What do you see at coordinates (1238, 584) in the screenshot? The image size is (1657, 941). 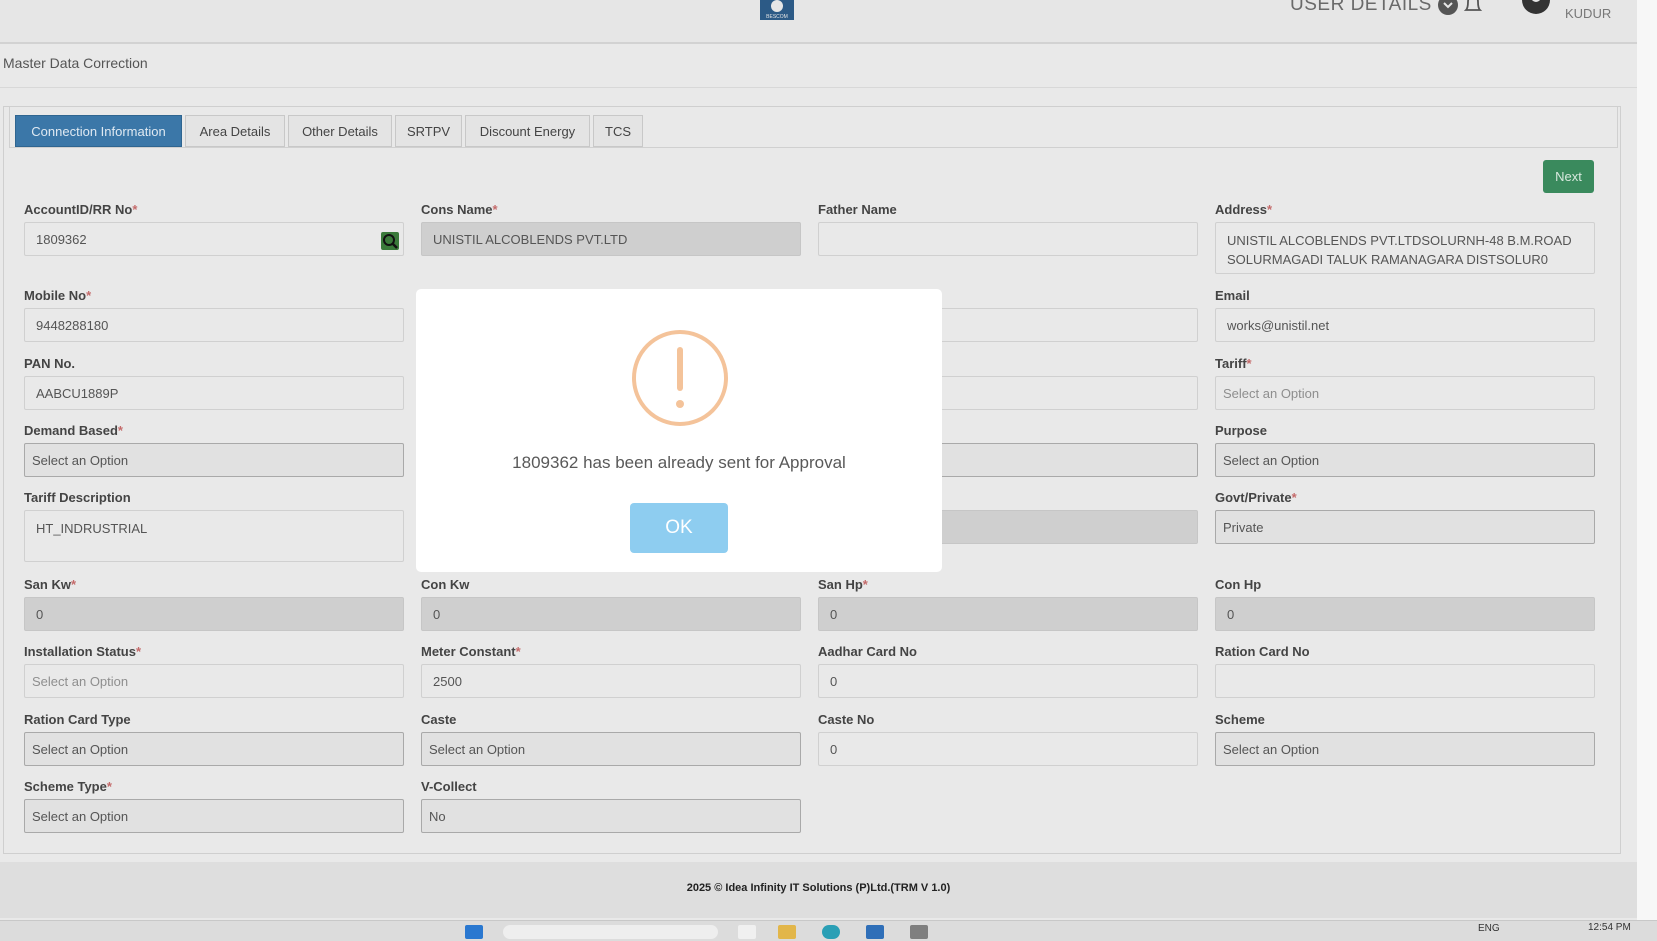 I see `field-label: Con Hp` at bounding box center [1238, 584].